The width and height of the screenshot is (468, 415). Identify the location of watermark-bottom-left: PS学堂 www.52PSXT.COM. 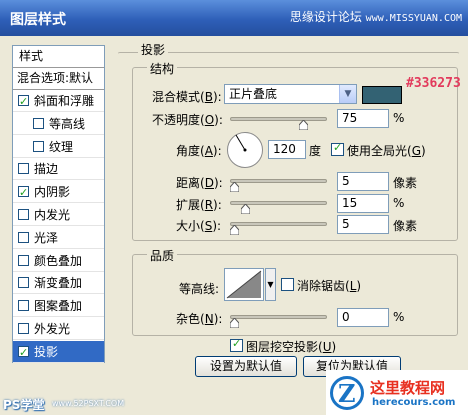
(80, 404).